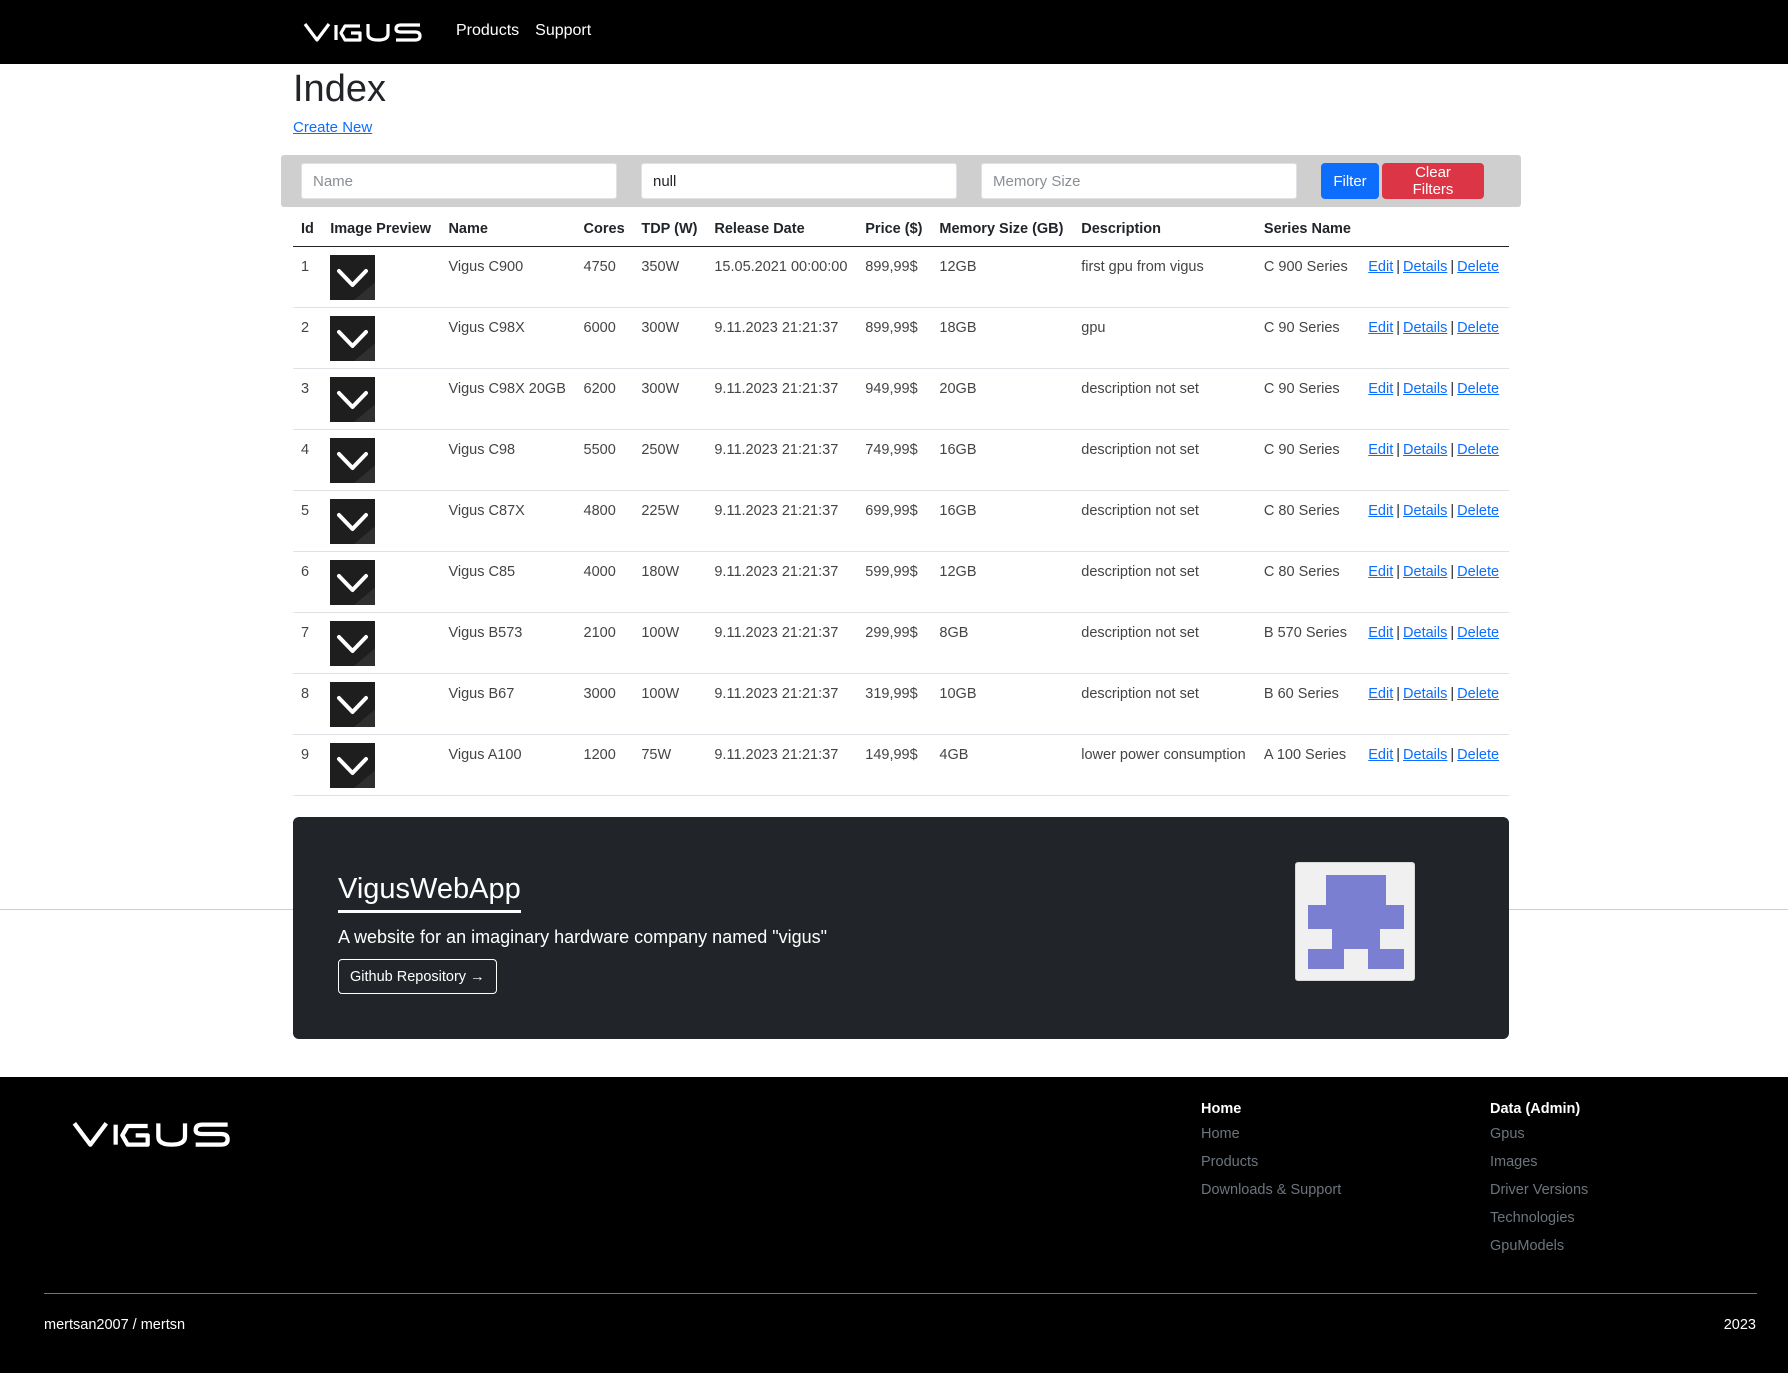 This screenshot has height=1373, width=1788. What do you see at coordinates (604, 229) in the screenshot?
I see `header-cores: Cores` at bounding box center [604, 229].